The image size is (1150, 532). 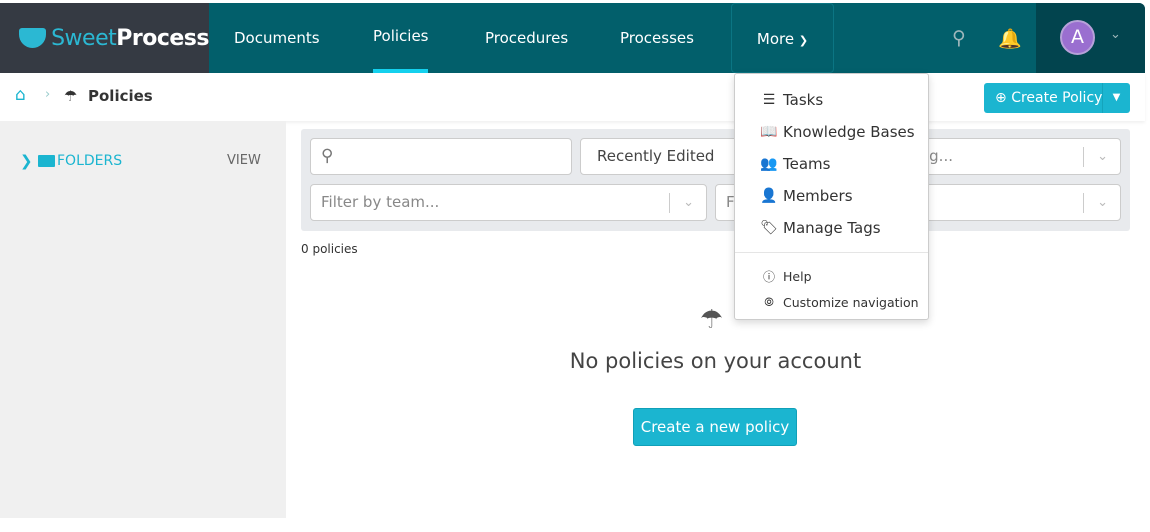 What do you see at coordinates (769, 196) in the screenshot?
I see `user-icon: 👤` at bounding box center [769, 196].